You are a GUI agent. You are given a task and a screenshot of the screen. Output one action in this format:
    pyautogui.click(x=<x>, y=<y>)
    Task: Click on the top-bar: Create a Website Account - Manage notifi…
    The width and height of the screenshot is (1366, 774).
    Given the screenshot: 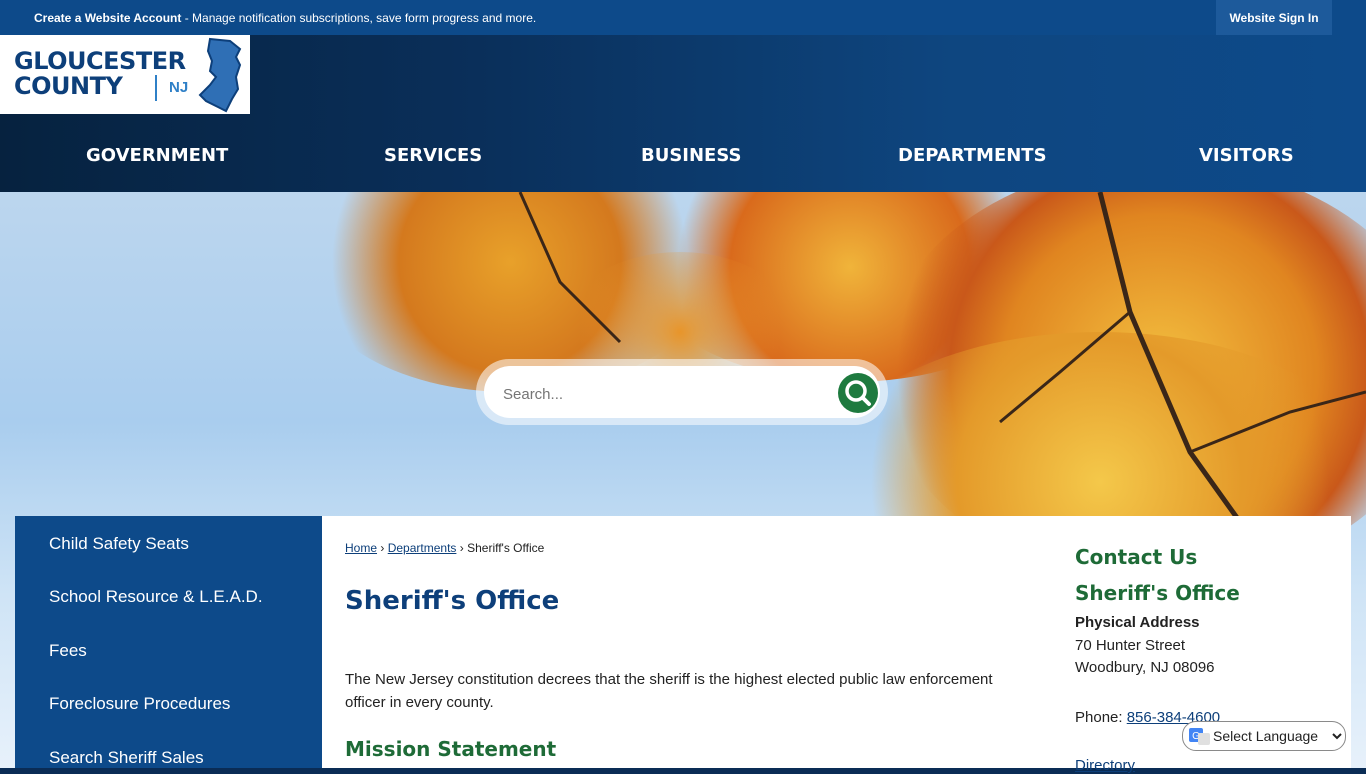 What is the action you would take?
    pyautogui.click(x=683, y=17)
    